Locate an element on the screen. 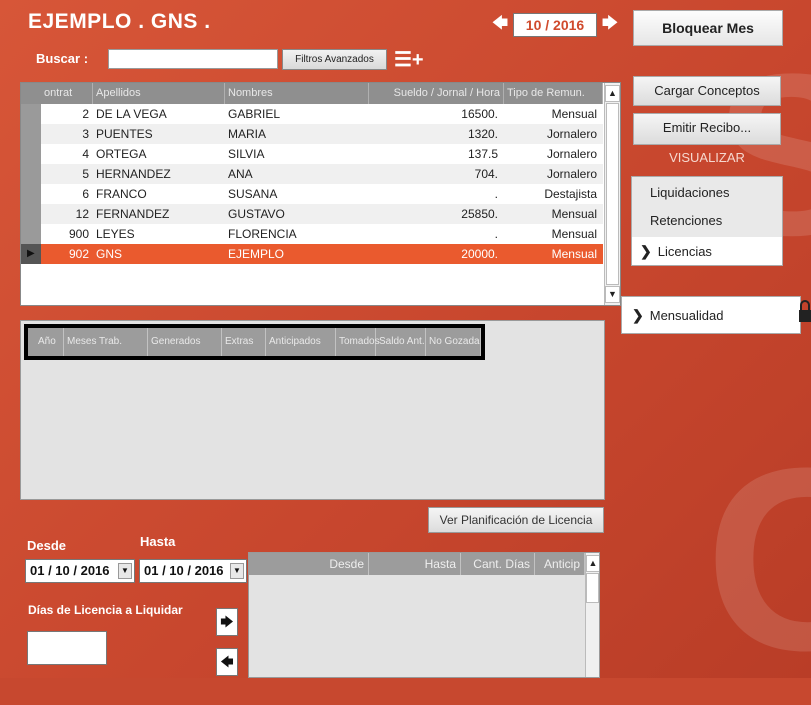 This screenshot has width=811, height=705. col-header-tipo: Tipo de Remun. is located at coordinates (553, 93).